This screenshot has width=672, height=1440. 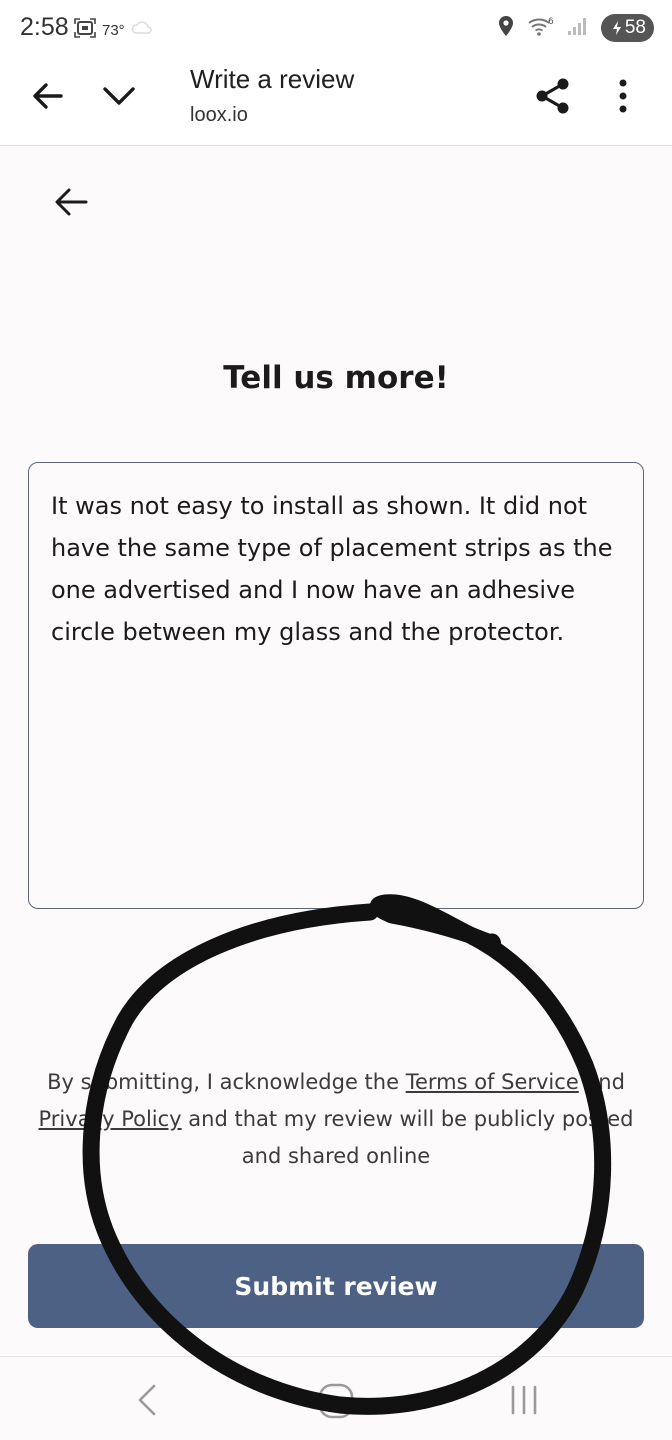 I want to click on nav-back-icon, so click(x=147, y=1402).